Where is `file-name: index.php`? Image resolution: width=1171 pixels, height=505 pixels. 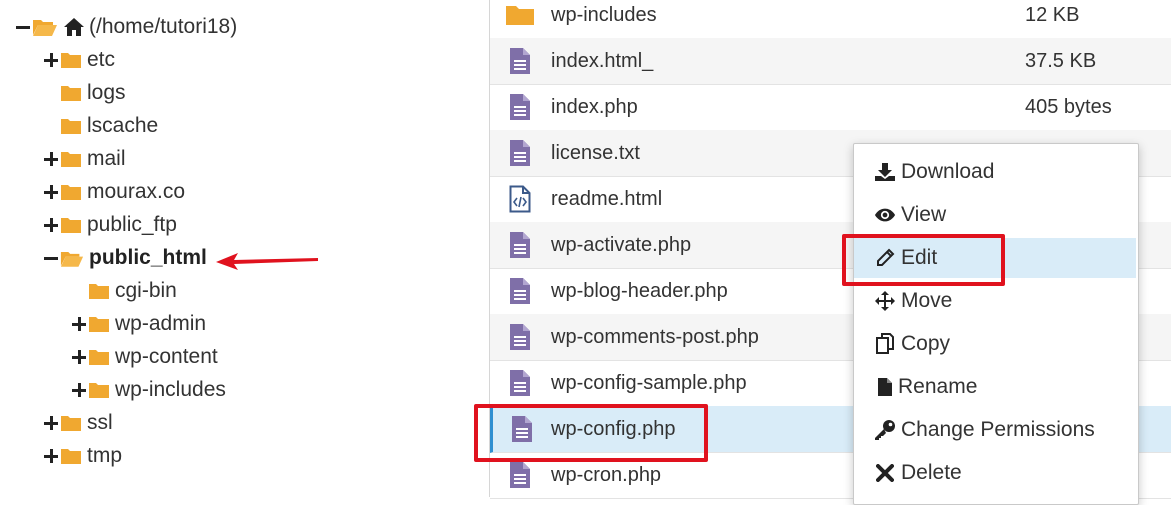 file-name: index.php is located at coordinates (594, 106).